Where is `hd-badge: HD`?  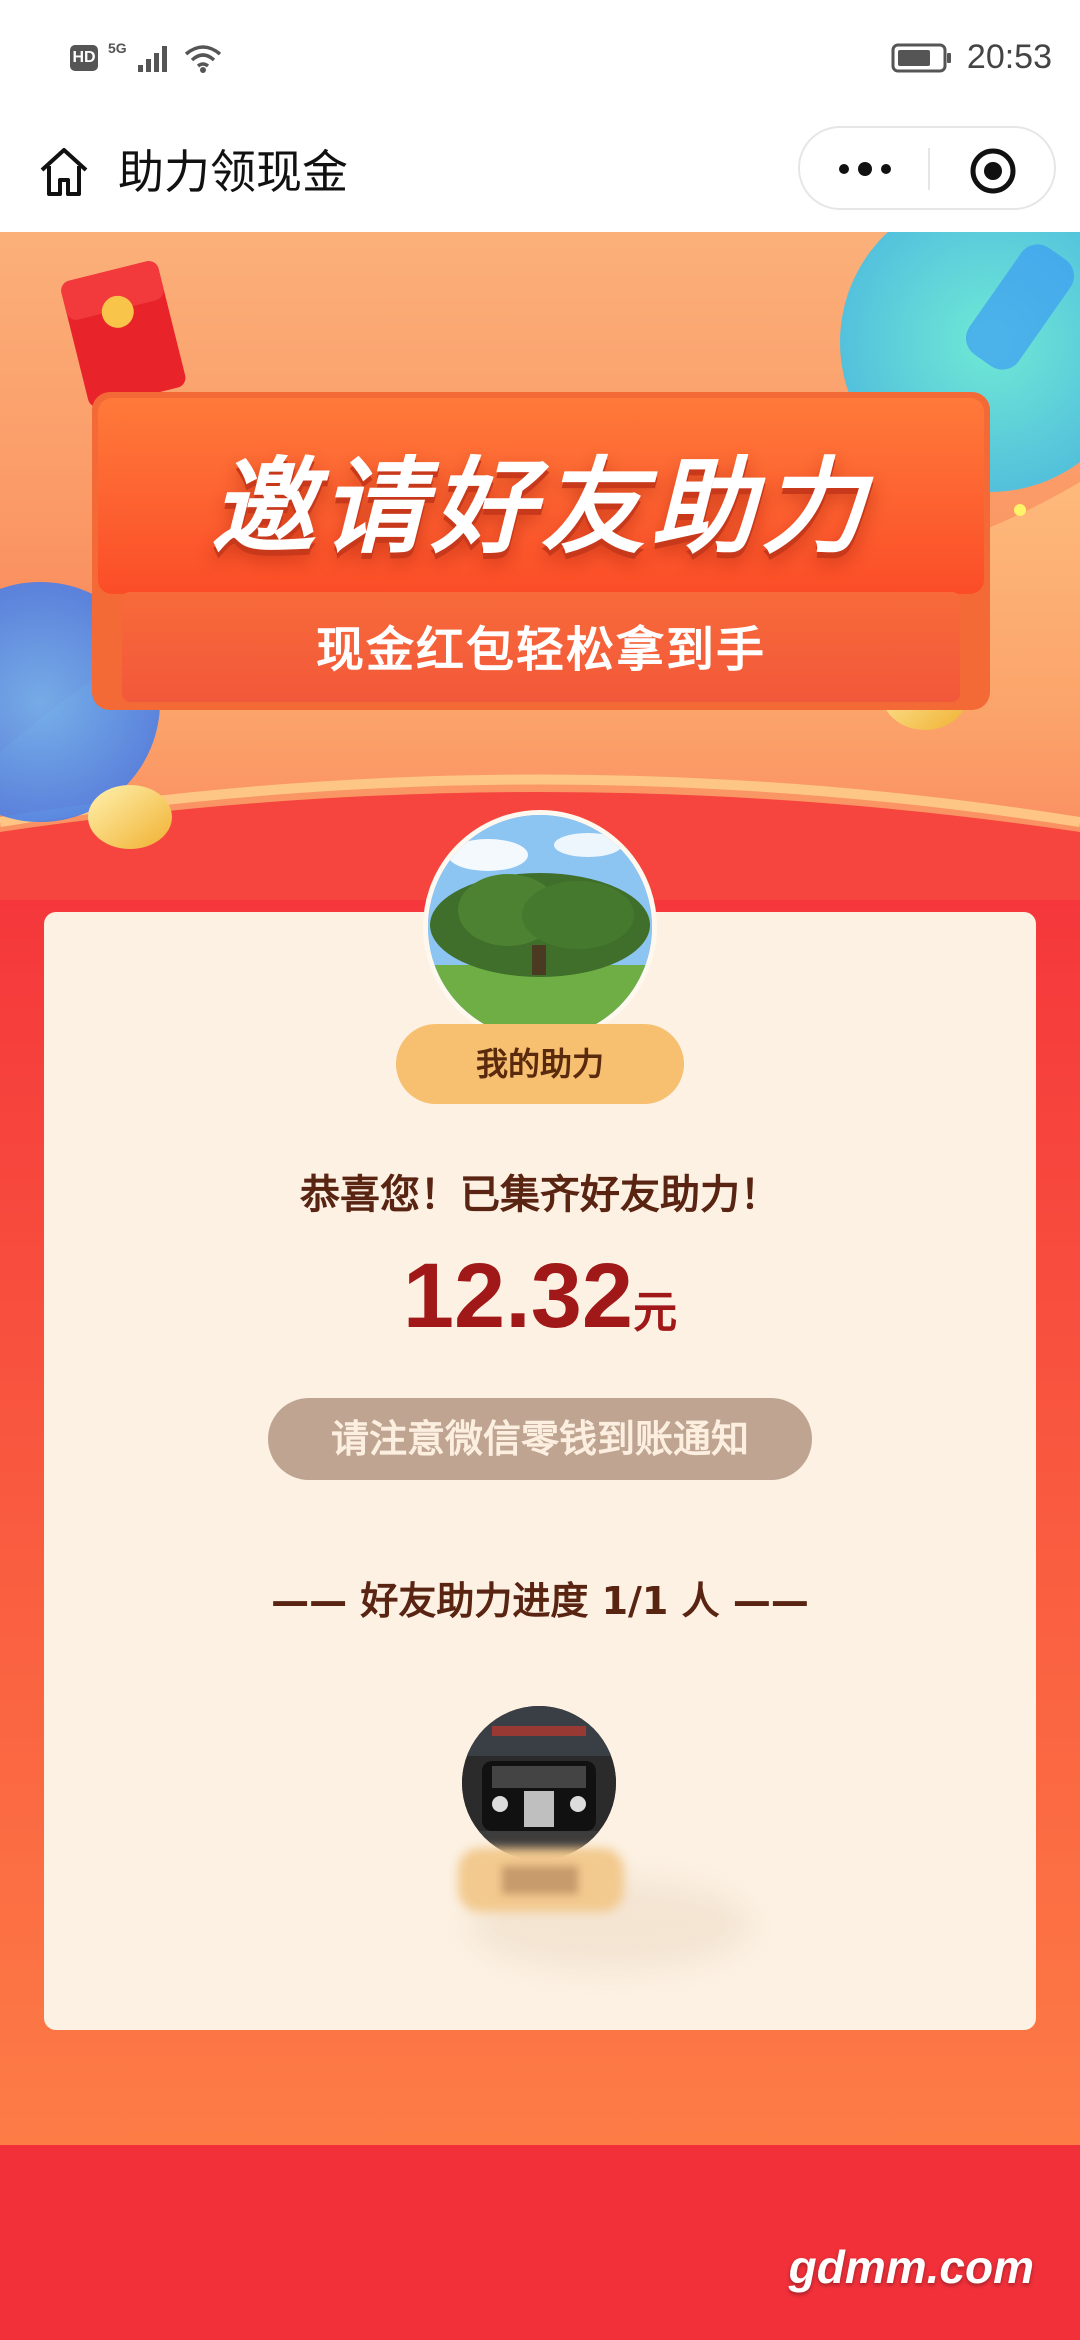
hd-badge: HD is located at coordinates (84, 58).